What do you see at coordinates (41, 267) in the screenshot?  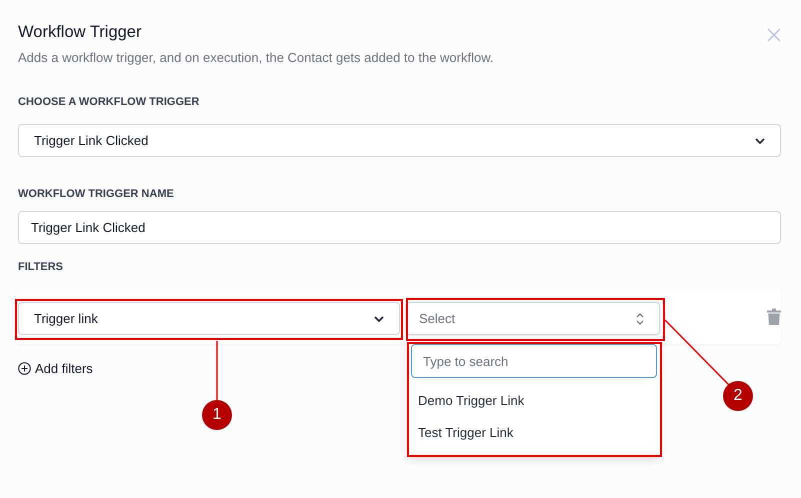 I see `field-label: FILTERS` at bounding box center [41, 267].